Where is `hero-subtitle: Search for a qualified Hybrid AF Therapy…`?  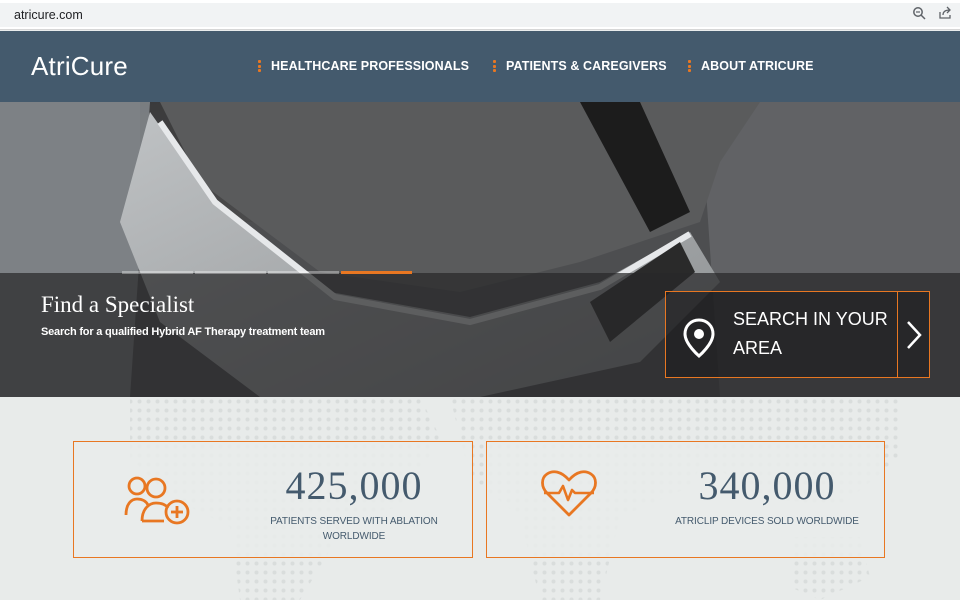 hero-subtitle: Search for a qualified Hybrid AF Therapy… is located at coordinates (183, 332).